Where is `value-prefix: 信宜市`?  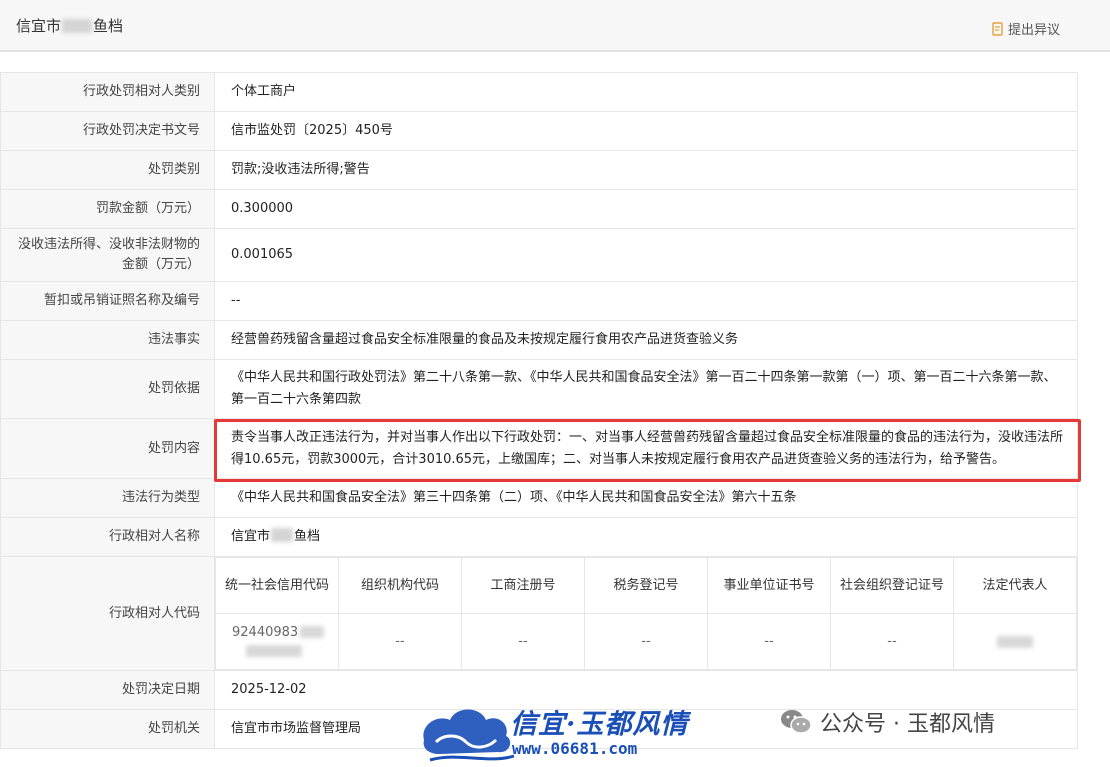
value-prefix: 信宜市 is located at coordinates (251, 536).